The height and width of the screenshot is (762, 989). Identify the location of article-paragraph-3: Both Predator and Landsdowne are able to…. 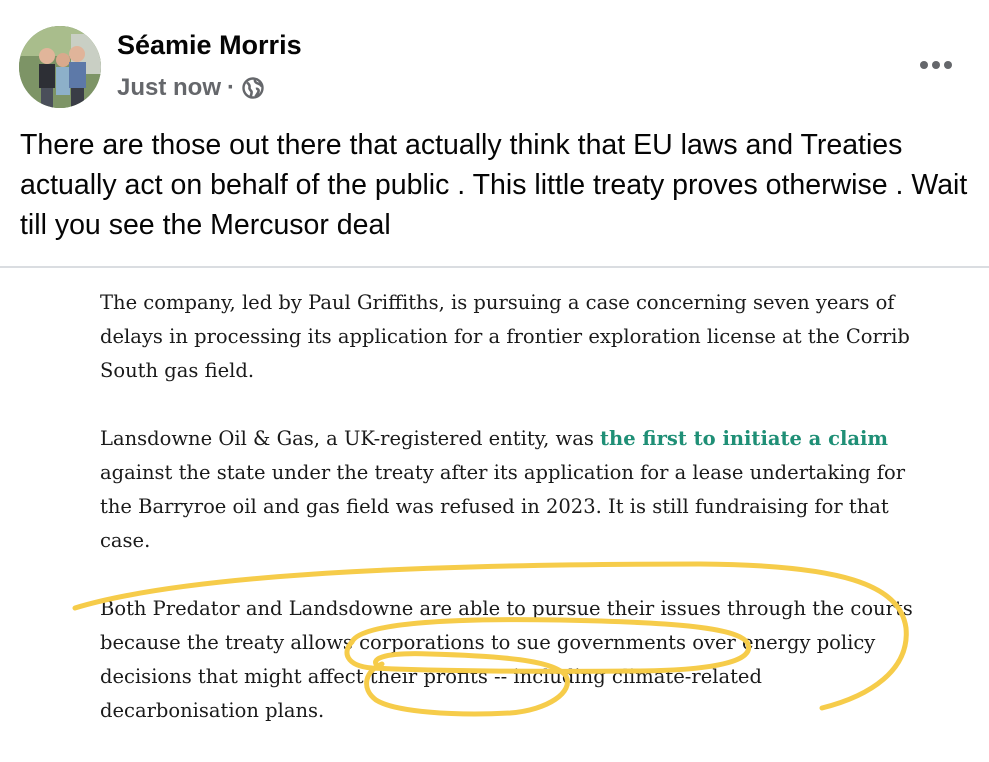
(506, 659).